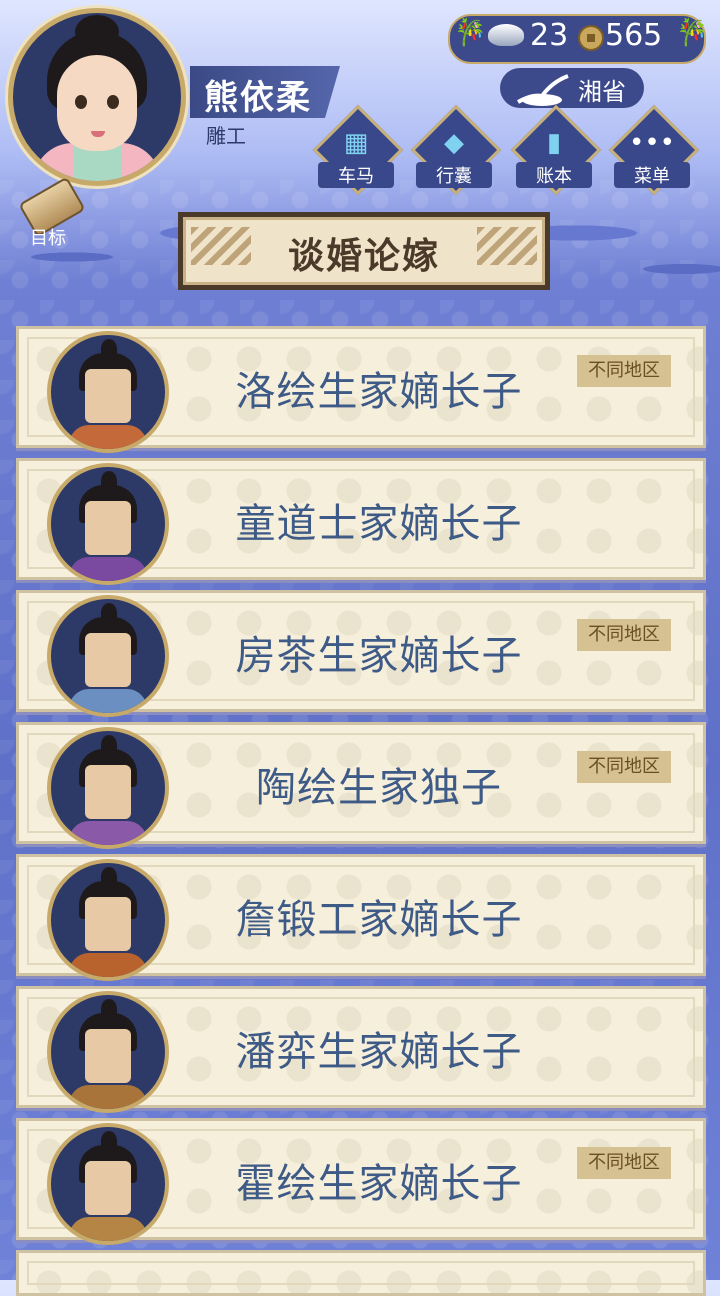 The height and width of the screenshot is (1296, 720). I want to click on screen-title: 谈婚论嫁, so click(363, 256).